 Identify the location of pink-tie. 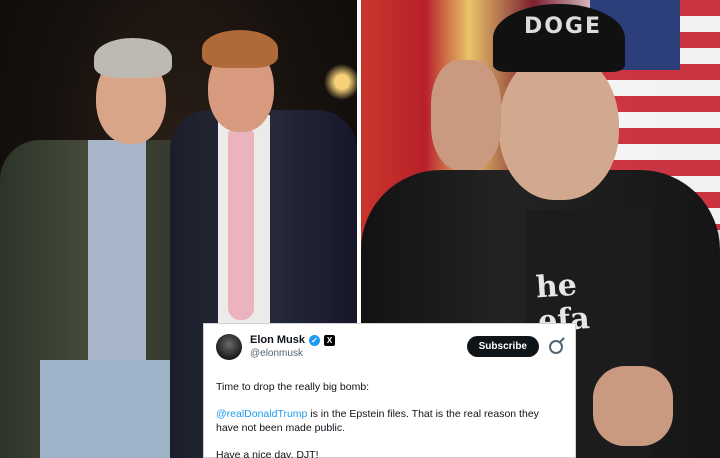
(241, 225).